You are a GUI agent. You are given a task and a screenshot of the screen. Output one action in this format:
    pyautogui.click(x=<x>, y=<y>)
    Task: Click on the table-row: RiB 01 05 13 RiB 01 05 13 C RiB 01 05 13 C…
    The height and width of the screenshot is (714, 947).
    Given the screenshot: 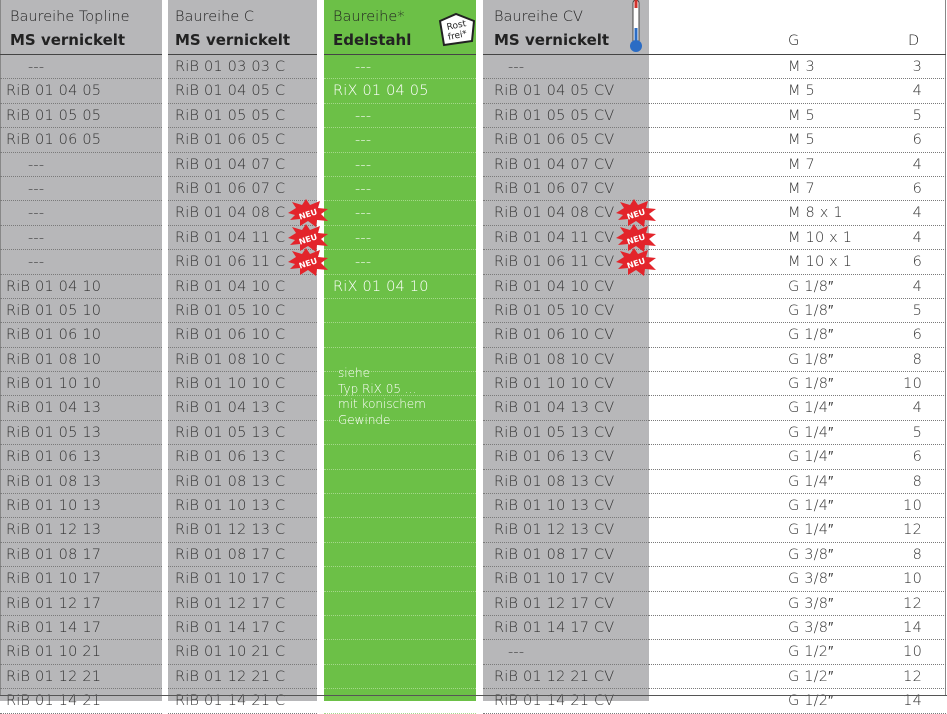 What is the action you would take?
    pyautogui.click(x=473, y=433)
    